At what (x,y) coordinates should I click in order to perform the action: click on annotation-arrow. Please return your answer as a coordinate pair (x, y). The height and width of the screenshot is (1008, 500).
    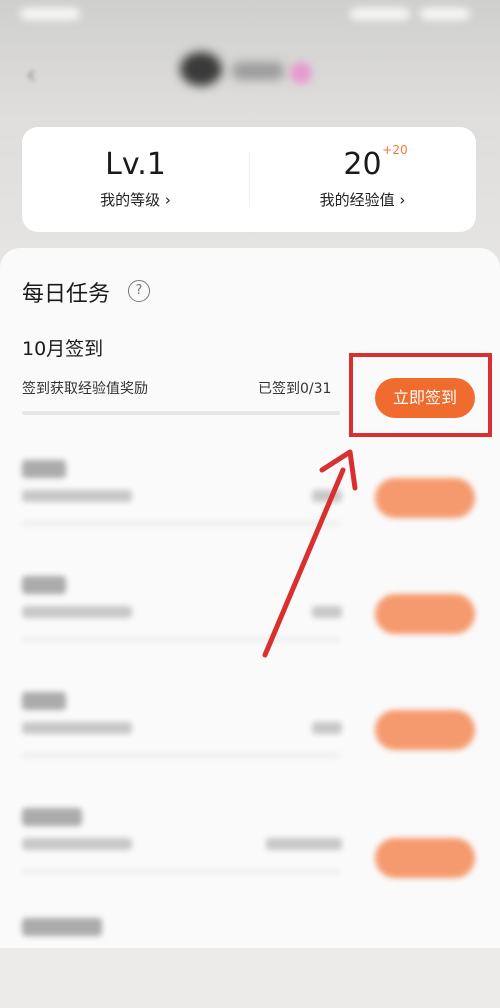
    Looking at the image, I should click on (310, 553).